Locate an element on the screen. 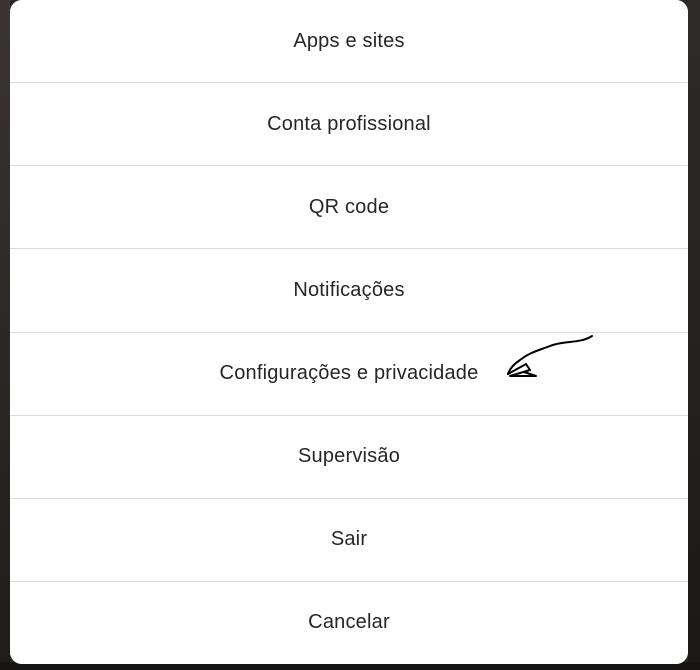 The height and width of the screenshot is (670, 700). menu-item-label: Sair is located at coordinates (349, 539).